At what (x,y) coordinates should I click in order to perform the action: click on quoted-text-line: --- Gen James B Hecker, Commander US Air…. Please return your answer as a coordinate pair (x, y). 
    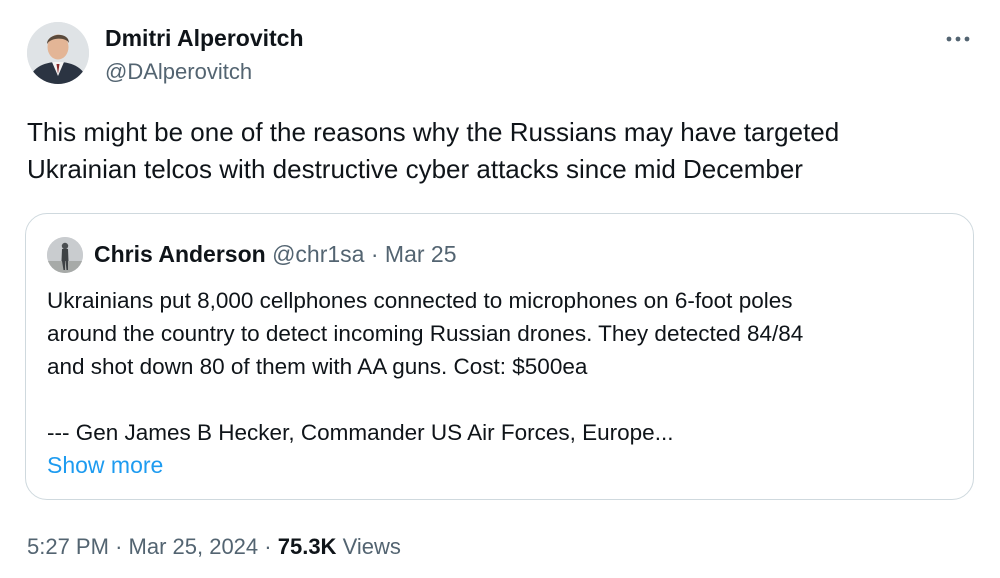
    Looking at the image, I should click on (360, 432).